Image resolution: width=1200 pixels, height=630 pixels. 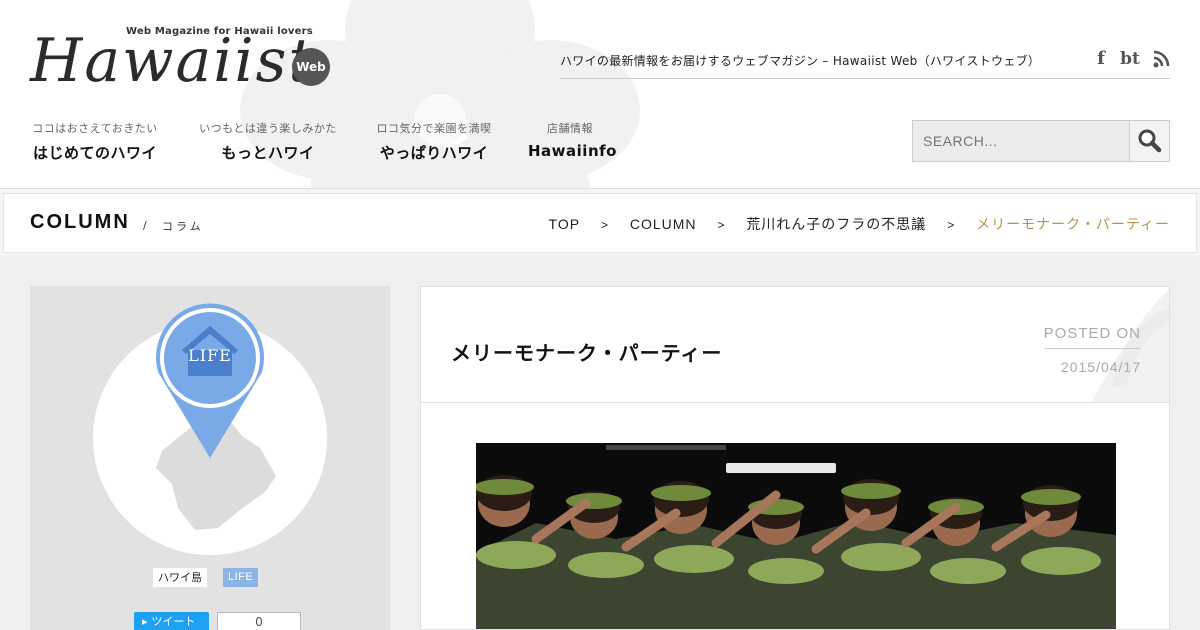 What do you see at coordinates (1101, 59) in the screenshot?
I see `facebook-icon: f` at bounding box center [1101, 59].